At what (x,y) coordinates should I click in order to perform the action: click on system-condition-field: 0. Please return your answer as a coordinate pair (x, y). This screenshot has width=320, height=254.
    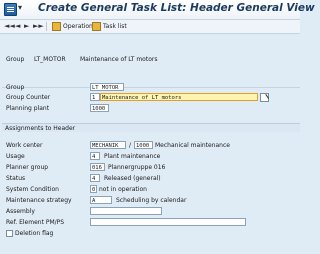
    Looking at the image, I should click on (93, 189).